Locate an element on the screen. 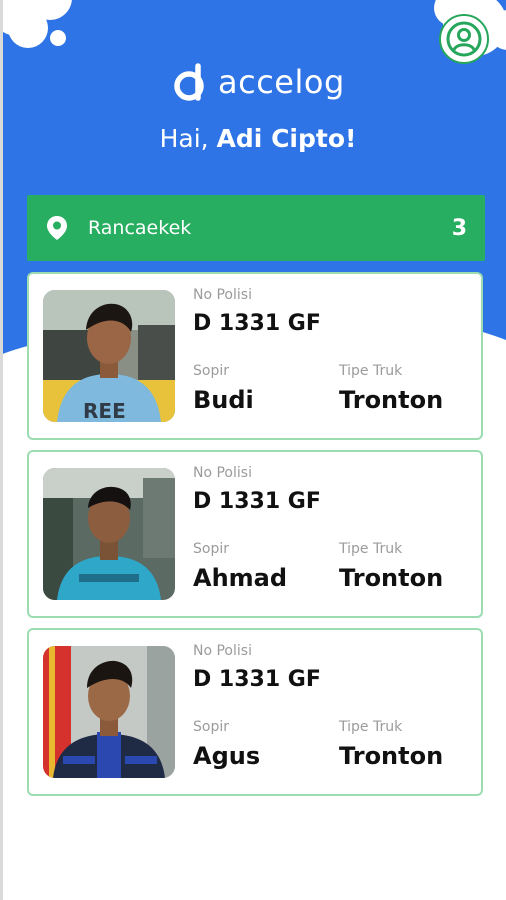  profile-button is located at coordinates (464, 39).